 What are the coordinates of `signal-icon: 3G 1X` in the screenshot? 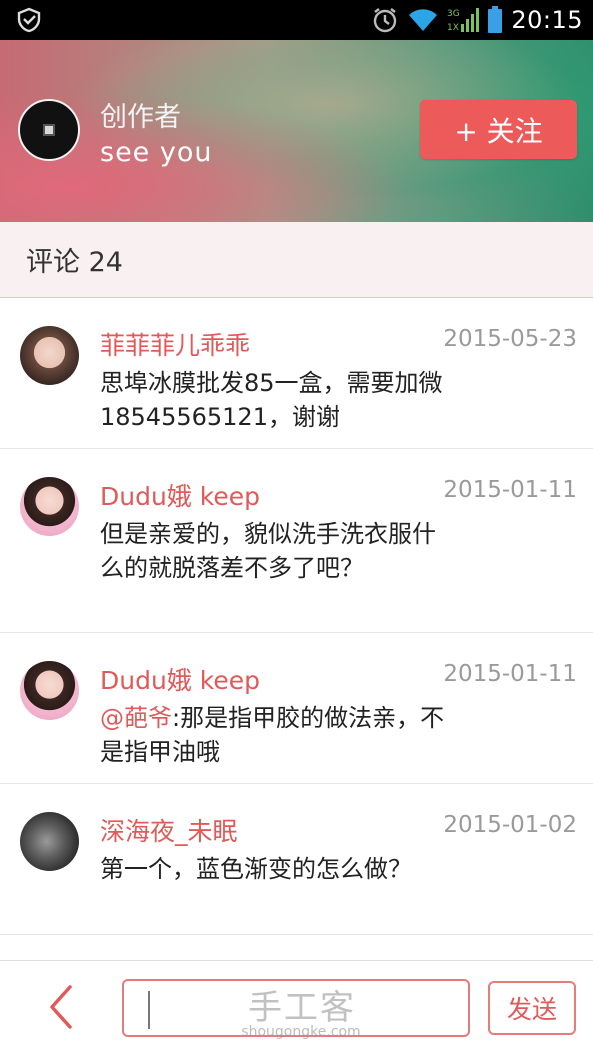 It's located at (463, 20).